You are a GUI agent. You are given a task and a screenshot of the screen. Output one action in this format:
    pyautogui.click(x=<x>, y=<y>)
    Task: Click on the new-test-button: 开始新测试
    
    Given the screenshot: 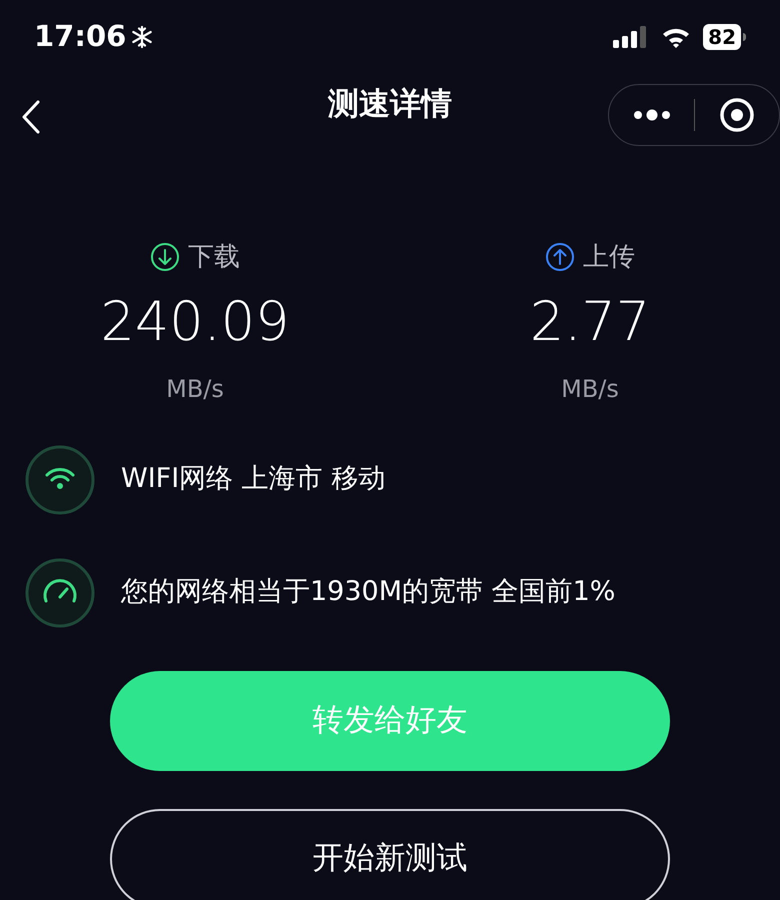 What is the action you would take?
    pyautogui.click(x=390, y=854)
    